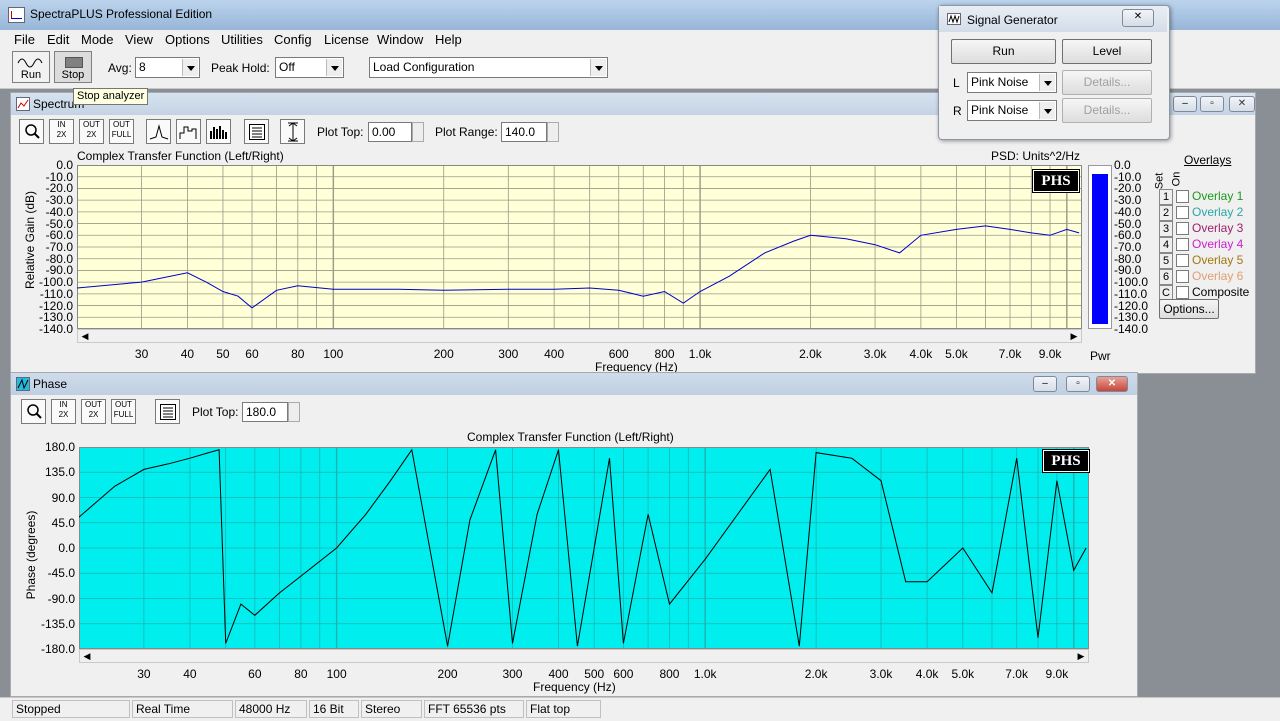 The image size is (1280, 721). Describe the element at coordinates (73, 67) in the screenshot. I see `stop-button: Stop` at that location.